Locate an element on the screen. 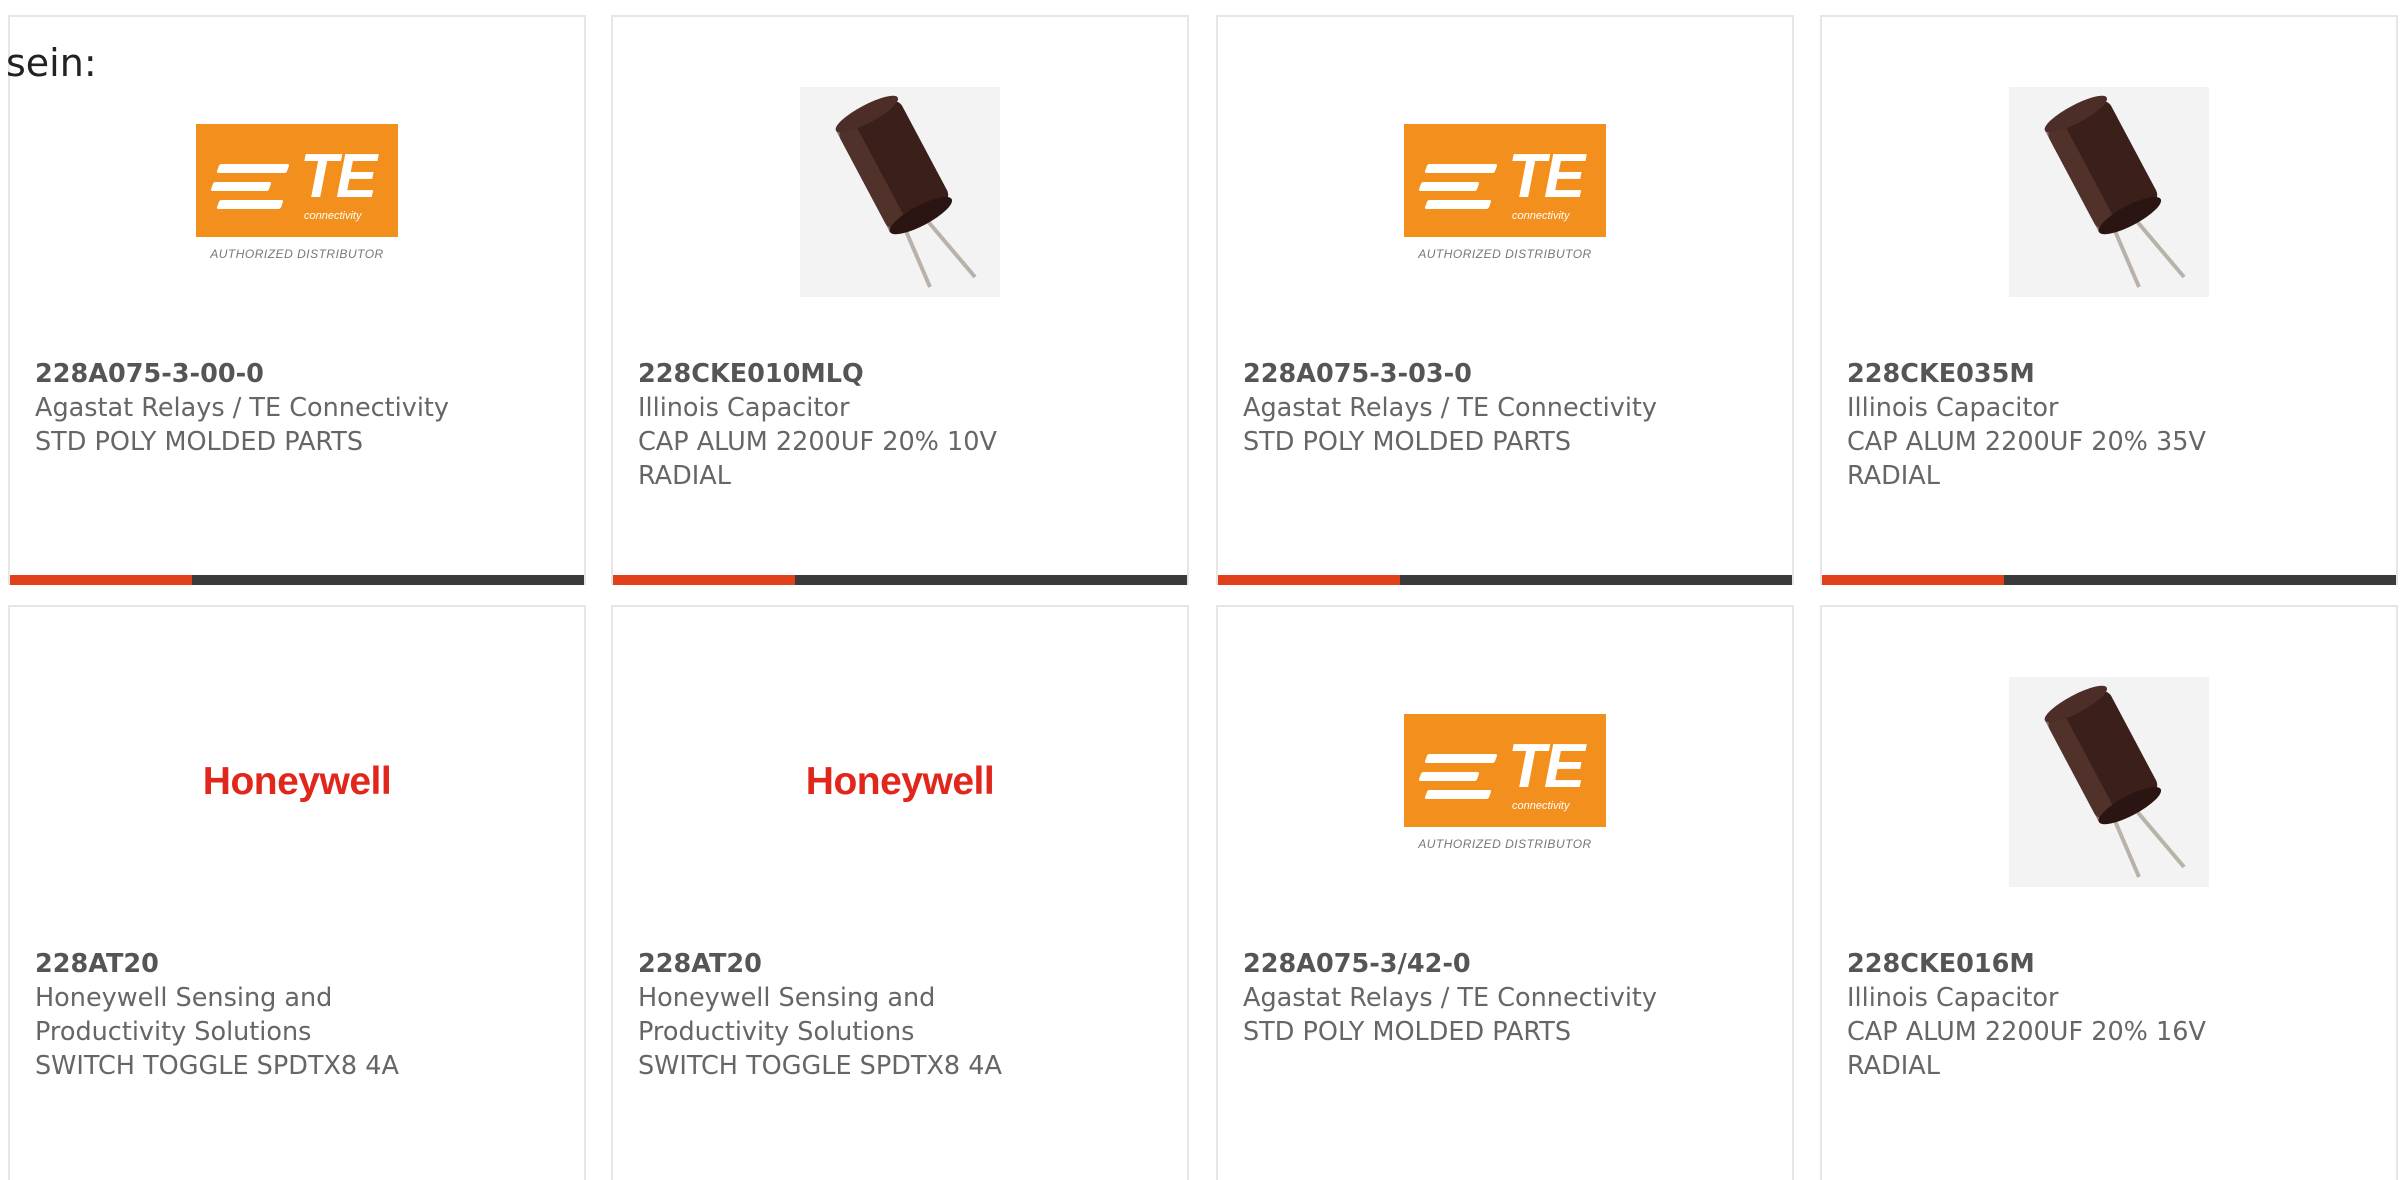  intro-text: sein: is located at coordinates (51, 63).